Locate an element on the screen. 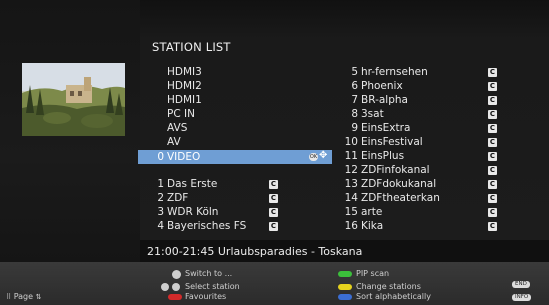 This screenshot has width=549, height=305. list-item: 9 EinsExtra C is located at coordinates (420, 128).